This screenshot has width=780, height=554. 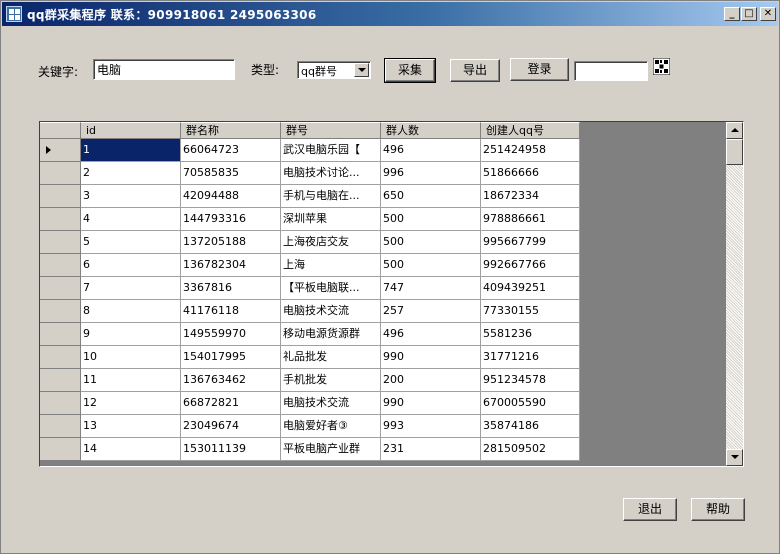 What do you see at coordinates (131, 311) in the screenshot?
I see `table-cell: 8` at bounding box center [131, 311].